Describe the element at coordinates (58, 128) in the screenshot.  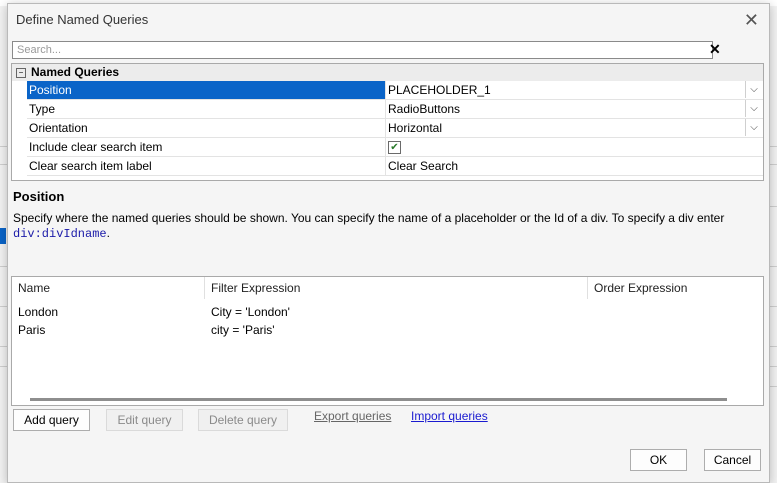
I see `property-name: Orientation` at that location.